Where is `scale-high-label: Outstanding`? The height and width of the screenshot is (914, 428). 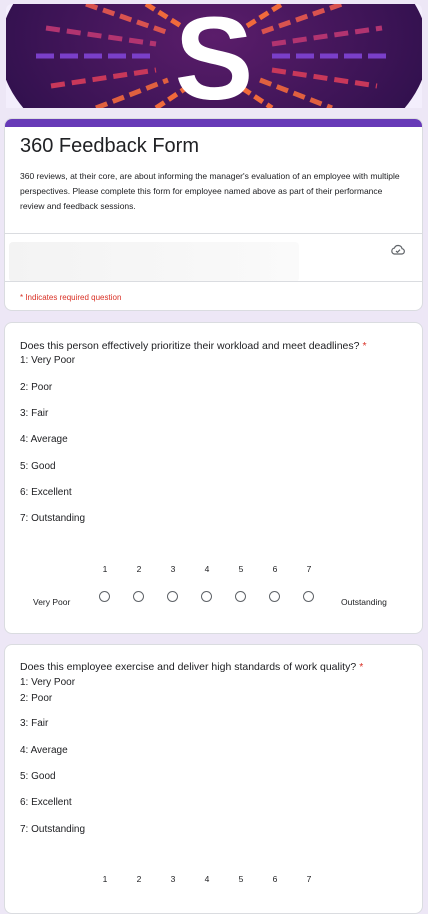
scale-high-label: Outstanding is located at coordinates (364, 602).